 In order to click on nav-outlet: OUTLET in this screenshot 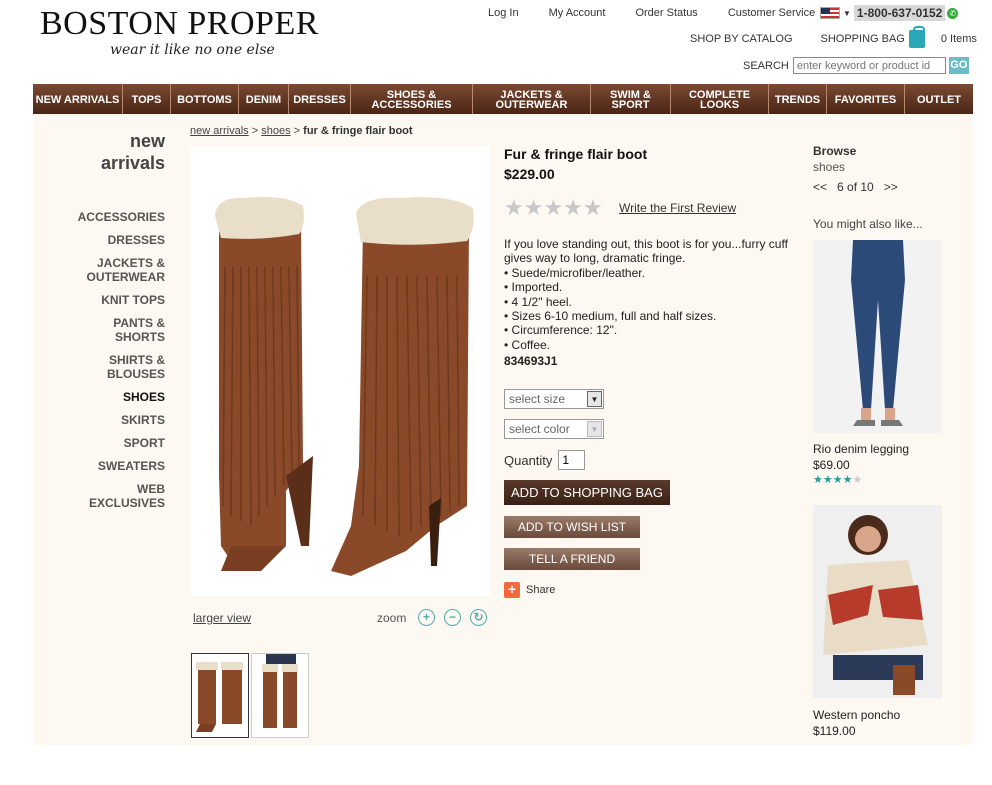, I will do `click(939, 99)`.